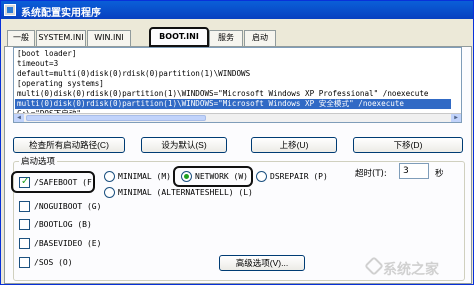 Image resolution: width=474 pixels, height=285 pixels. Describe the element at coordinates (299, 176) in the screenshot. I see `dsrepair-label: DSREPAIR (P)` at that location.